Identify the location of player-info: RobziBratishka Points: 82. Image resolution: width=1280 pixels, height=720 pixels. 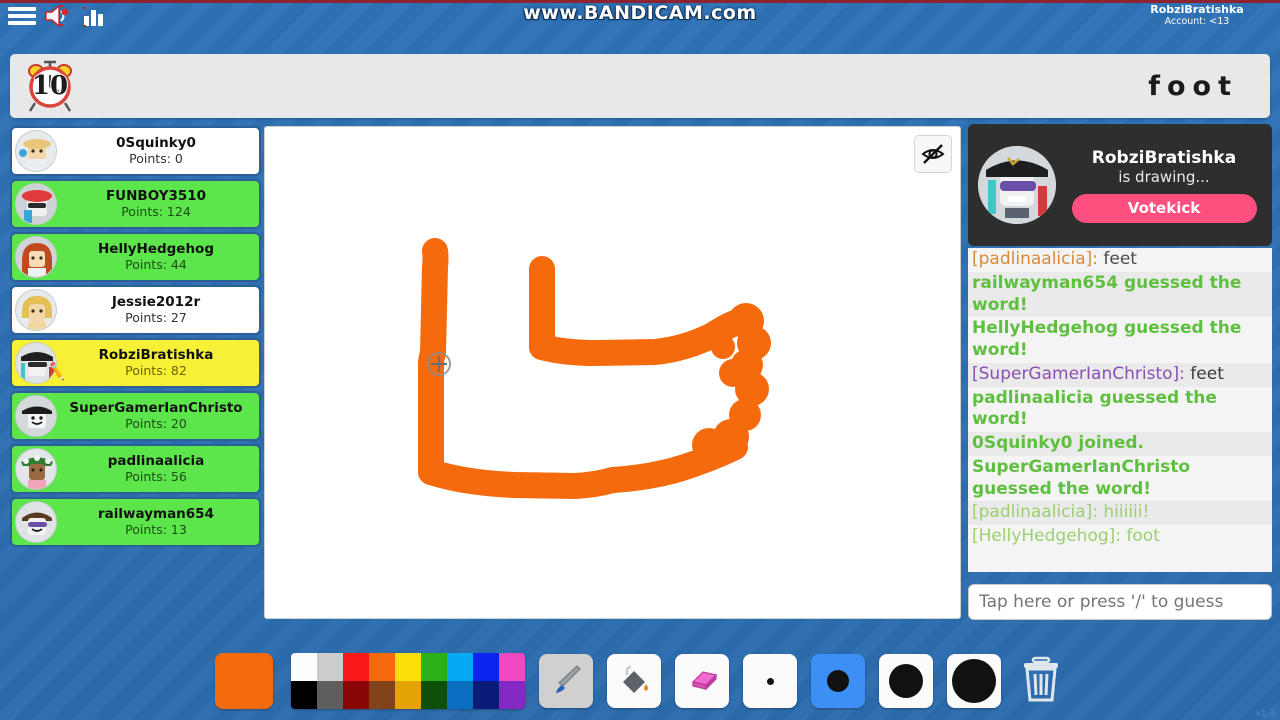
(158, 362).